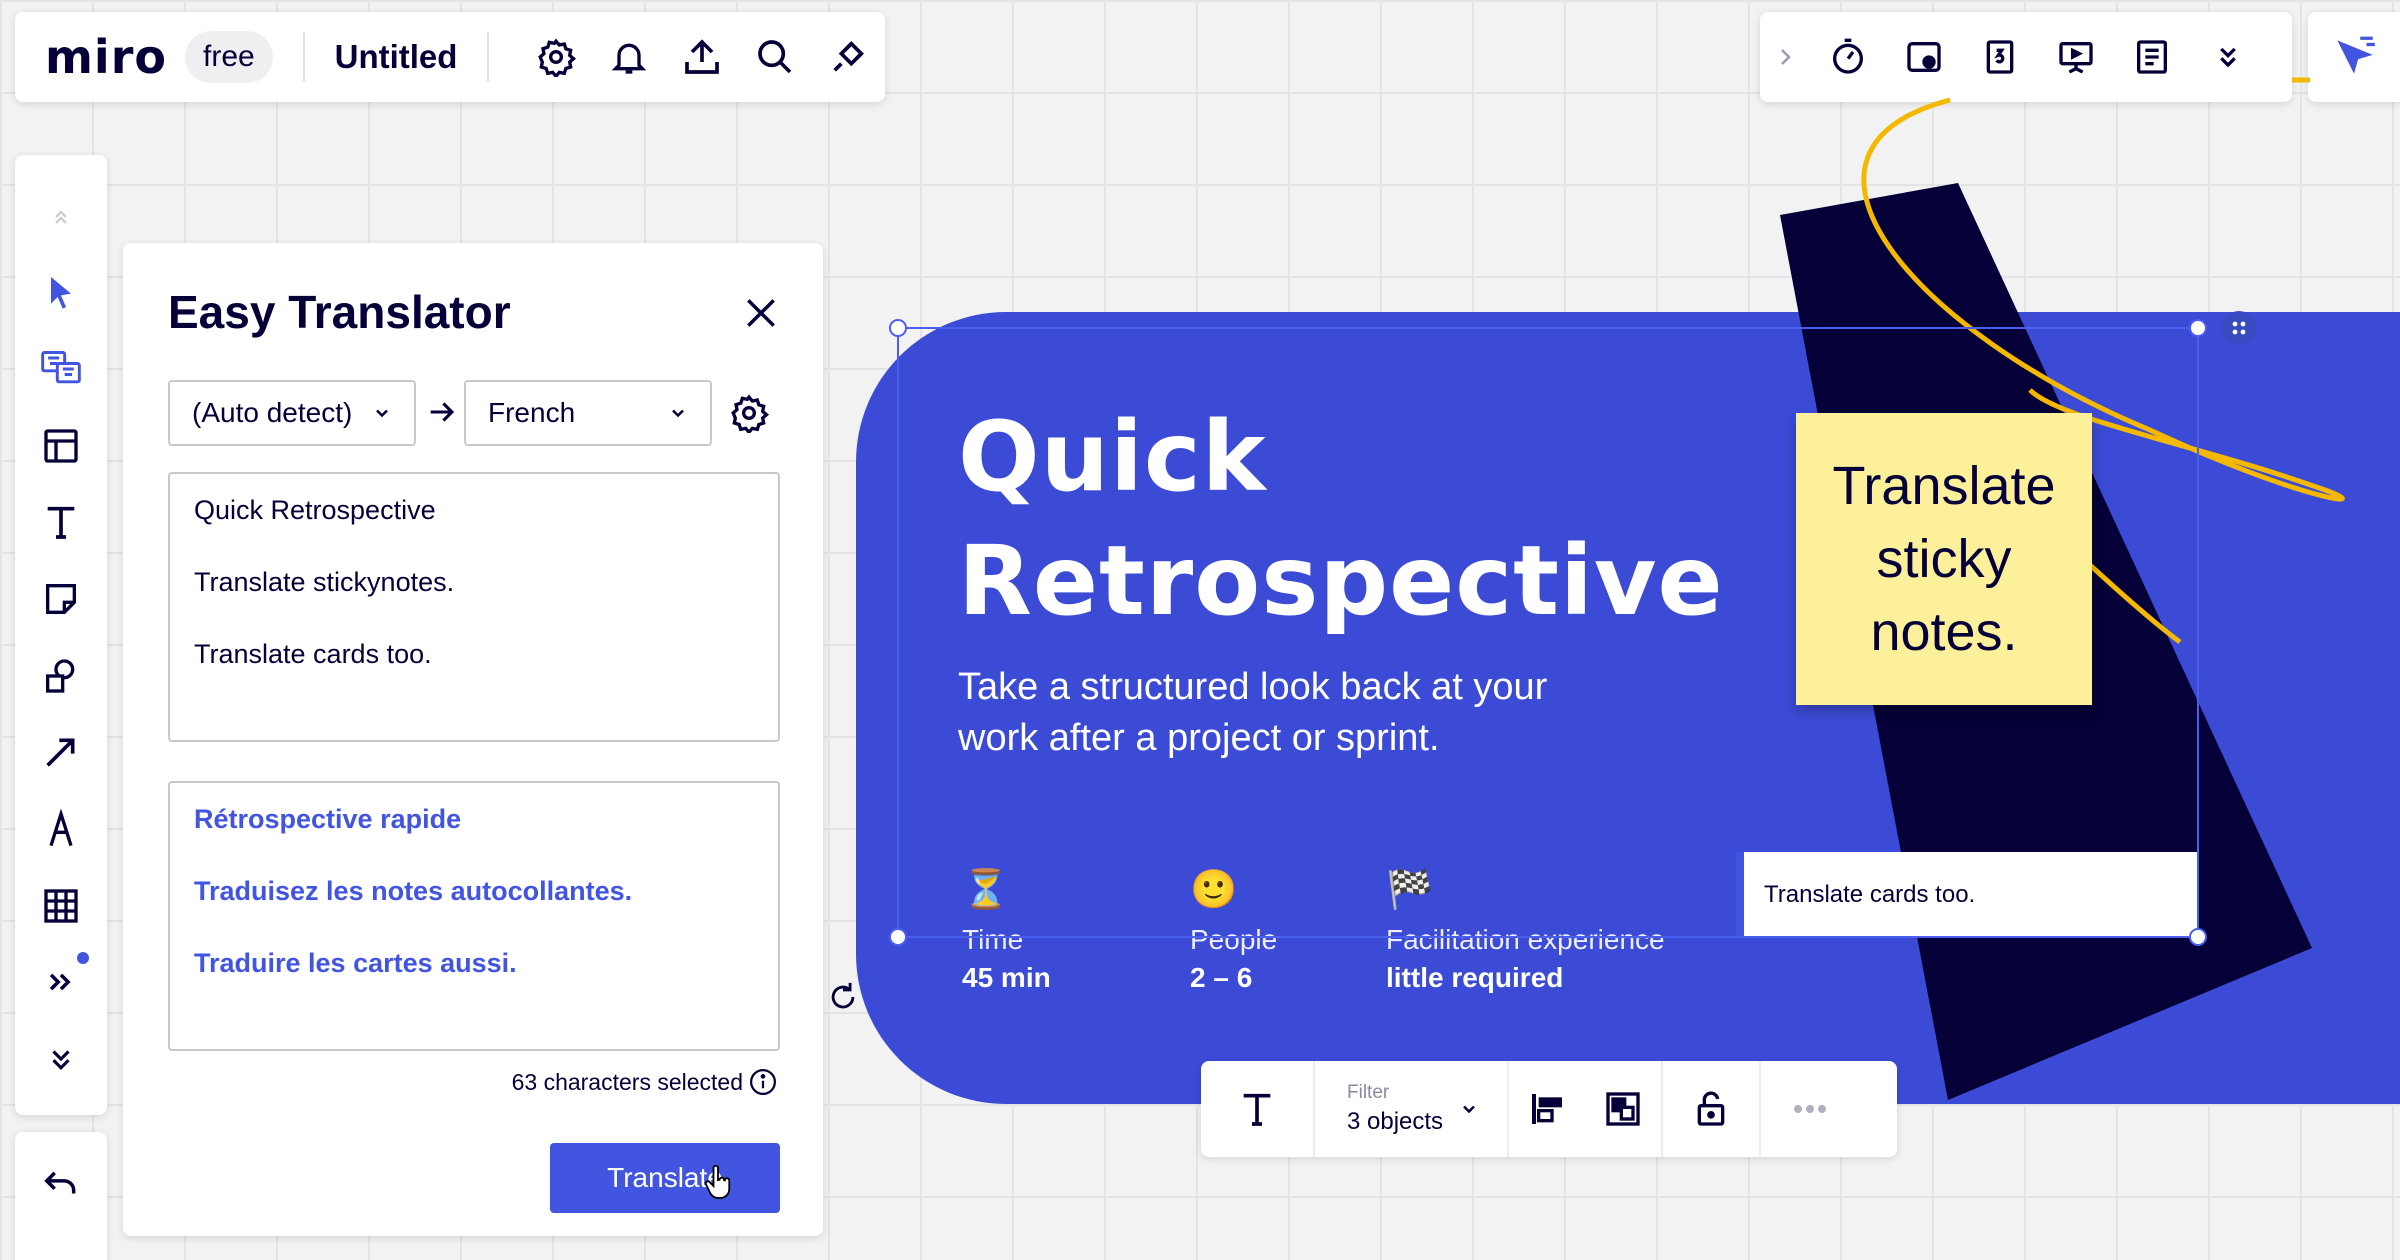  I want to click on meta-value: 45 min, so click(1006, 977).